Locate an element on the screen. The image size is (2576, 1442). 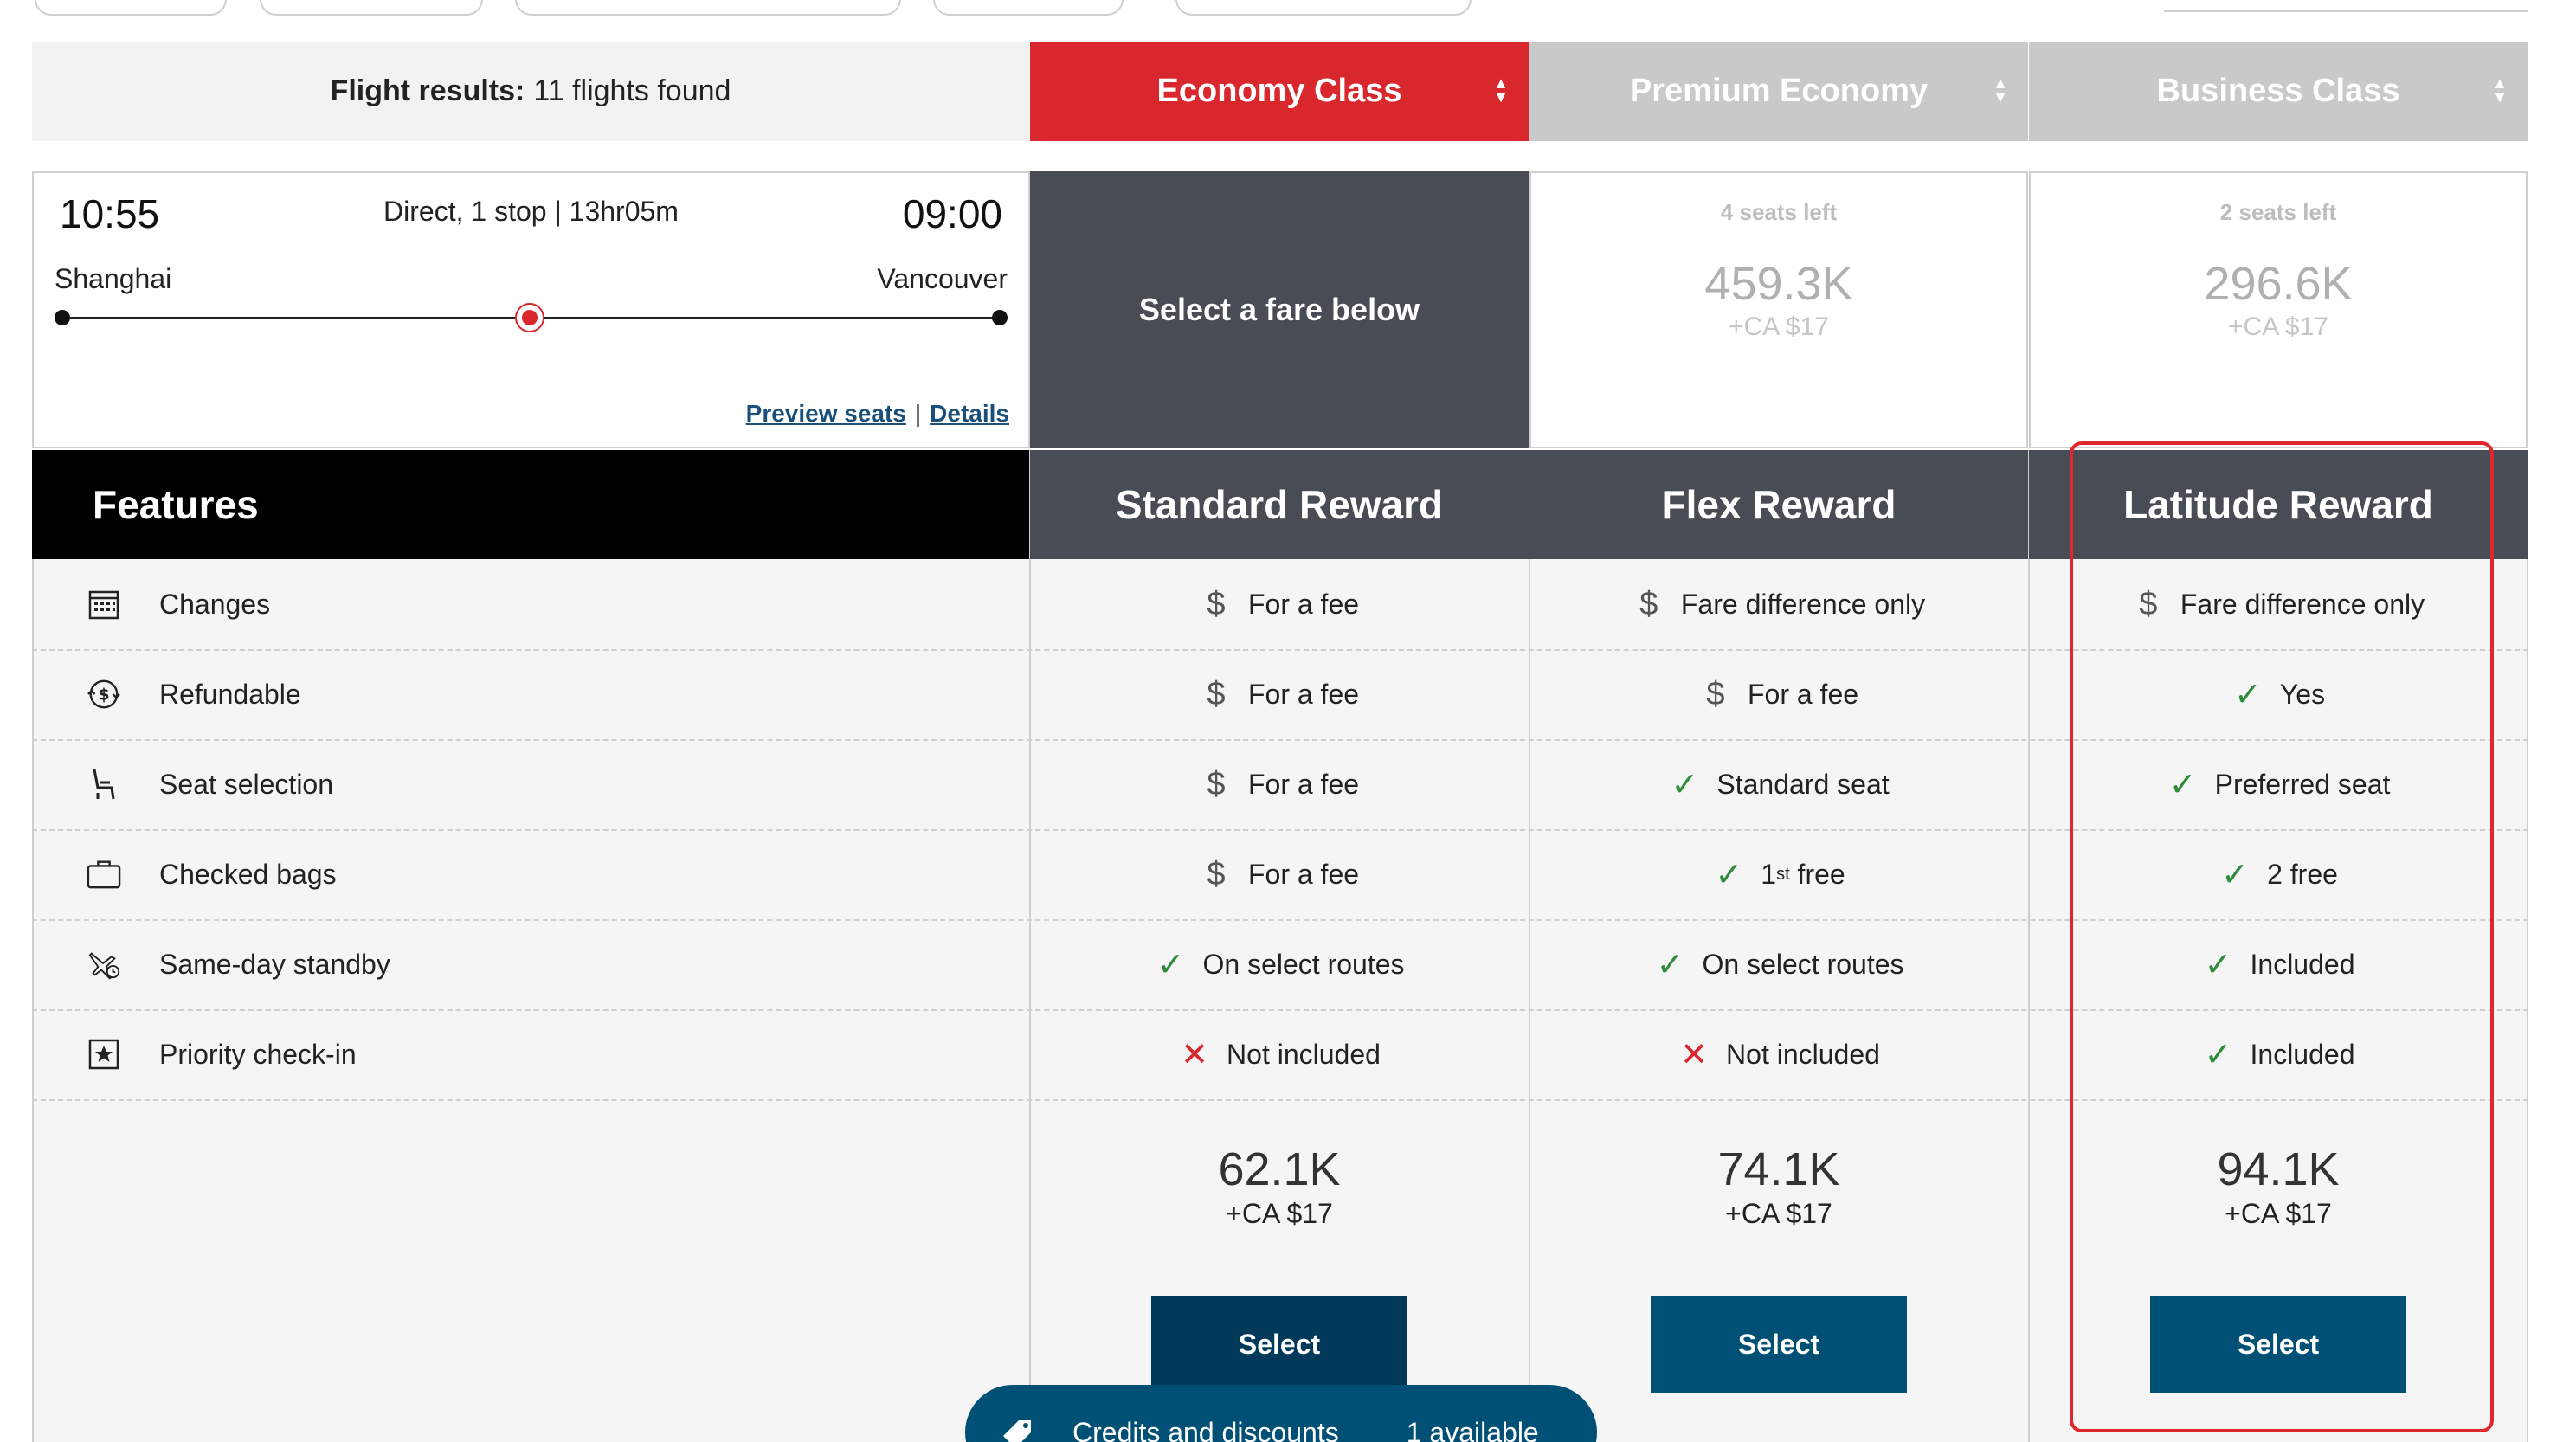
cell-text: Fare difference only is located at coordinates (1803, 604).